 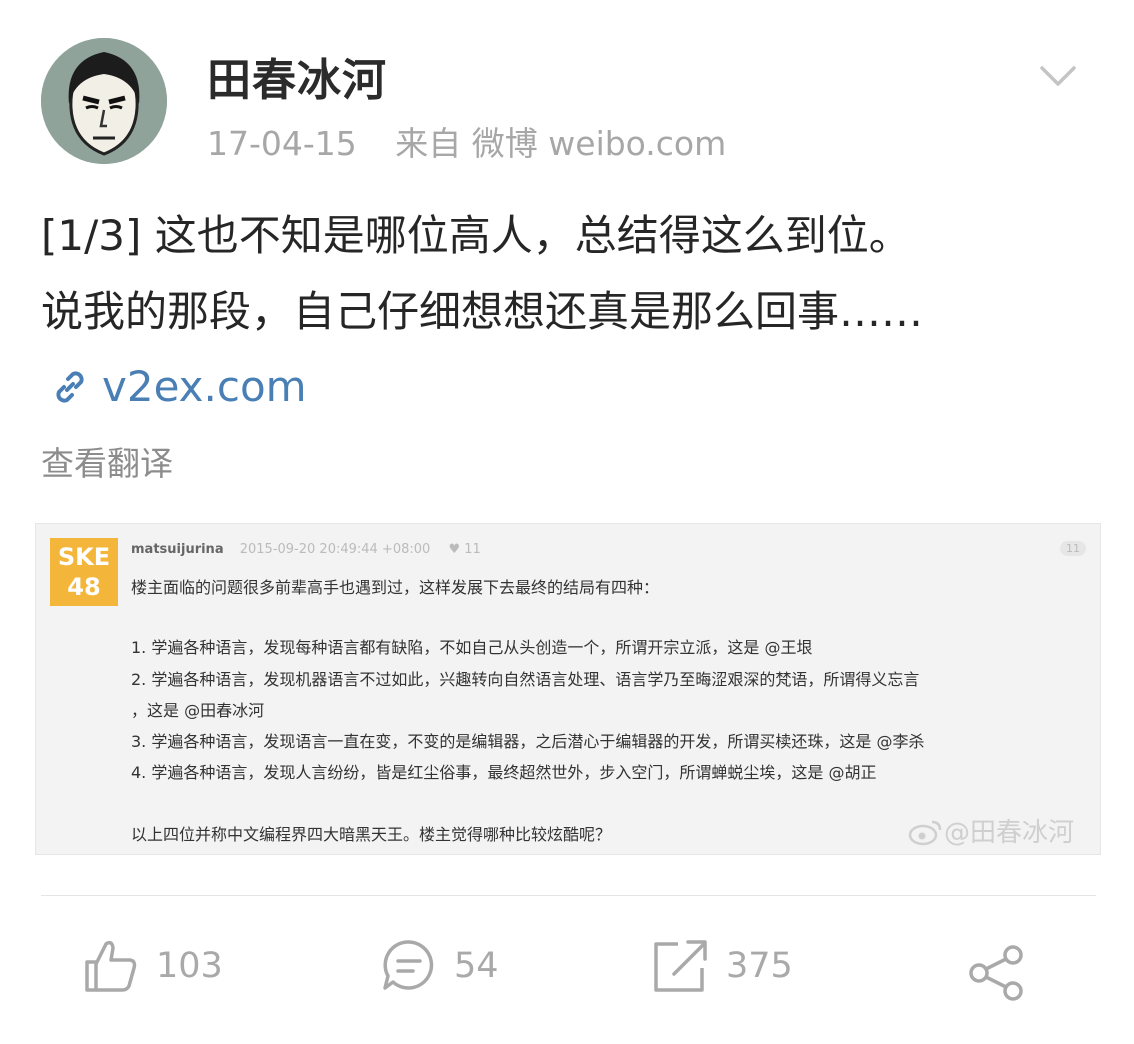 What do you see at coordinates (198, 710) in the screenshot?
I see `reply-line: ，这是 @田春冰河` at bounding box center [198, 710].